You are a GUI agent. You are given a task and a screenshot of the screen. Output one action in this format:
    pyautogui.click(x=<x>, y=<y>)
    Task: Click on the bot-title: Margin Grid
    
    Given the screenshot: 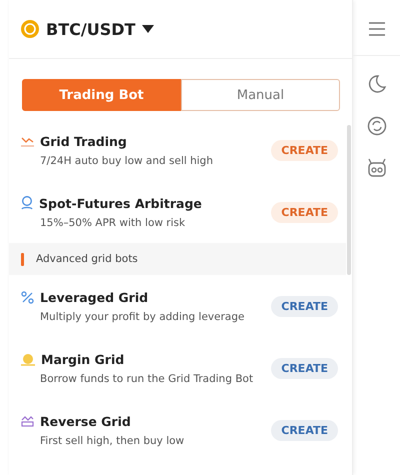 What is the action you would take?
    pyautogui.click(x=82, y=359)
    